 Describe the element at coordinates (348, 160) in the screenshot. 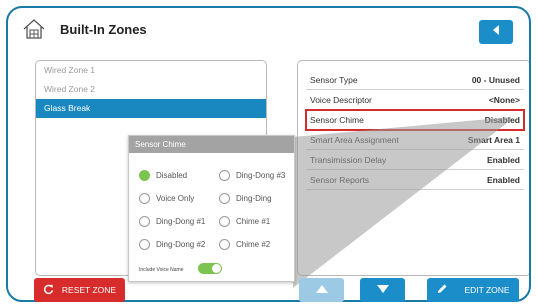

I see `property-label: Transimission Delay` at that location.